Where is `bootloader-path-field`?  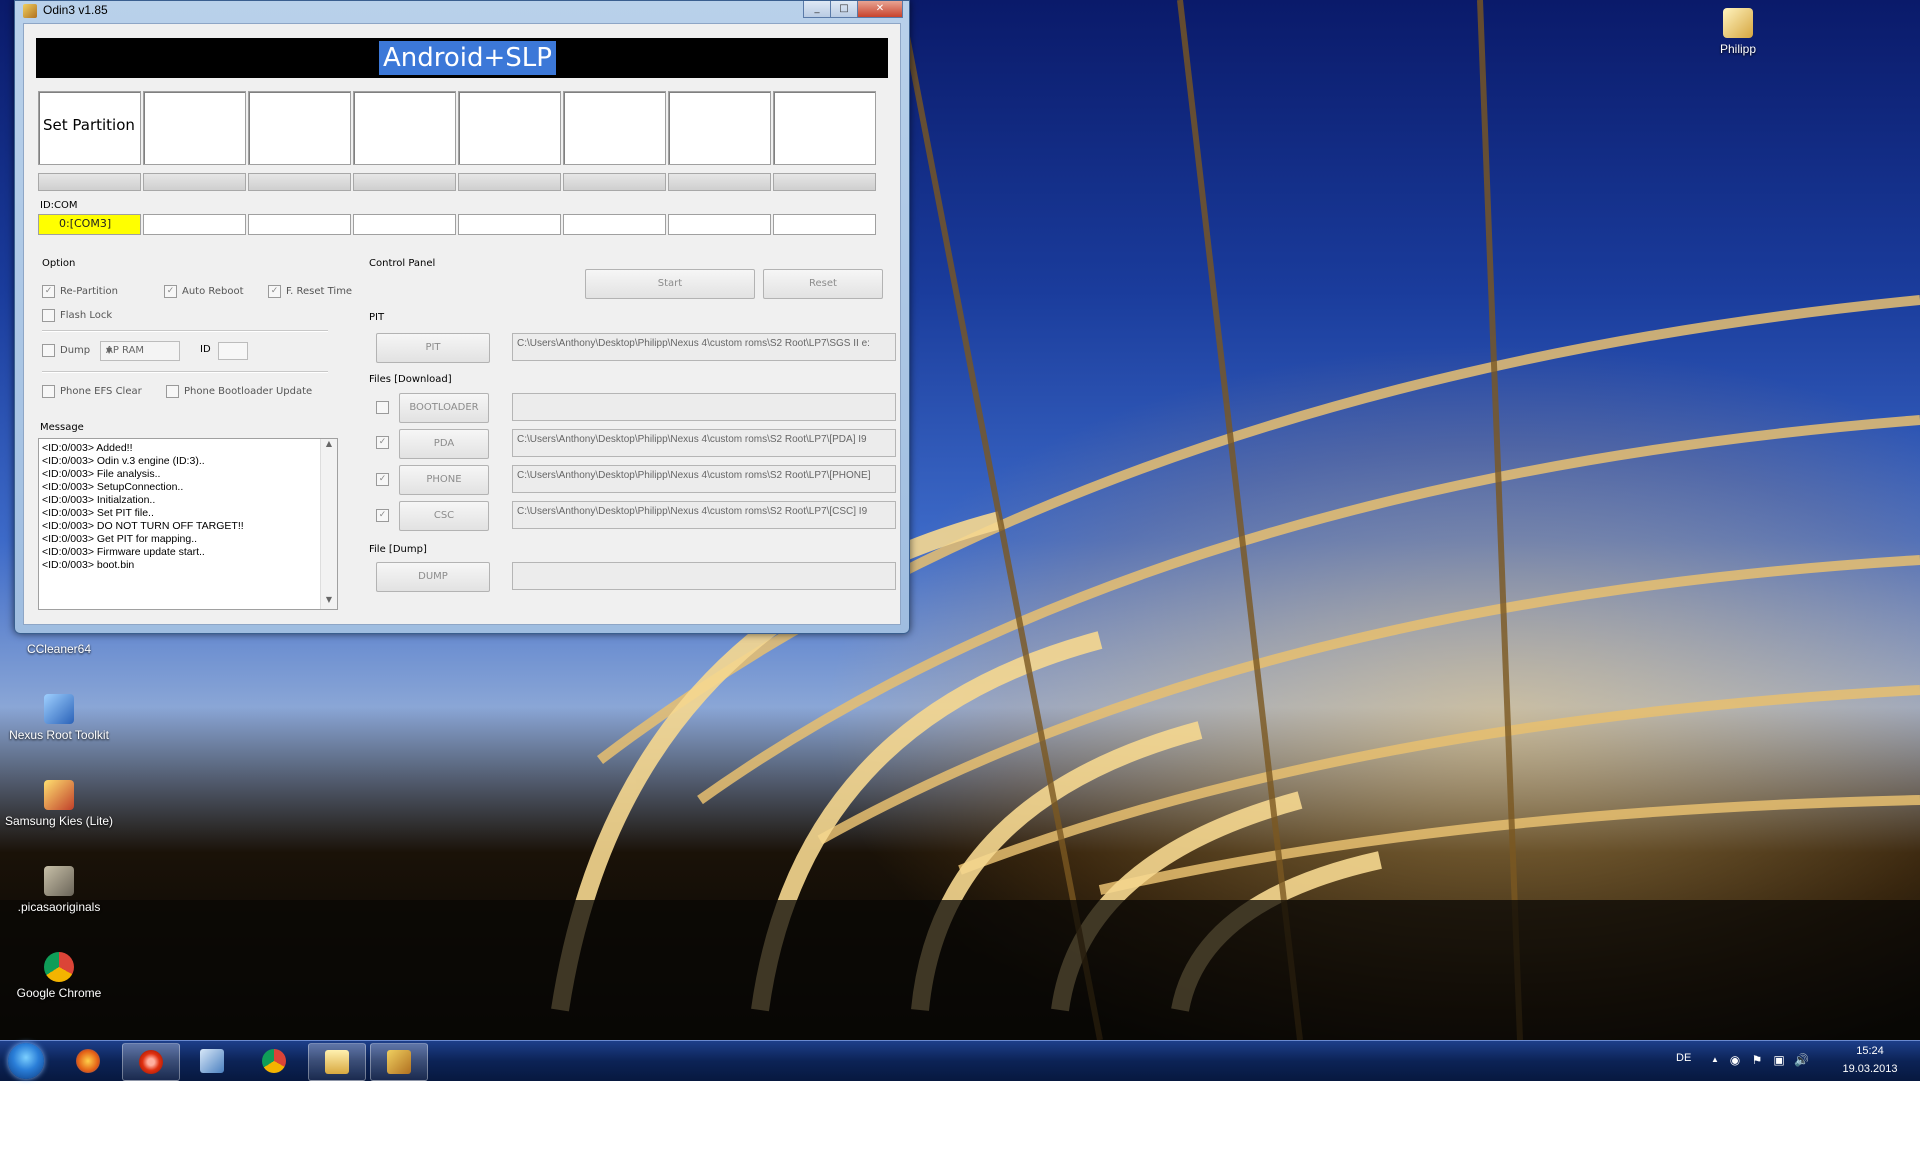 bootloader-path-field is located at coordinates (704, 407).